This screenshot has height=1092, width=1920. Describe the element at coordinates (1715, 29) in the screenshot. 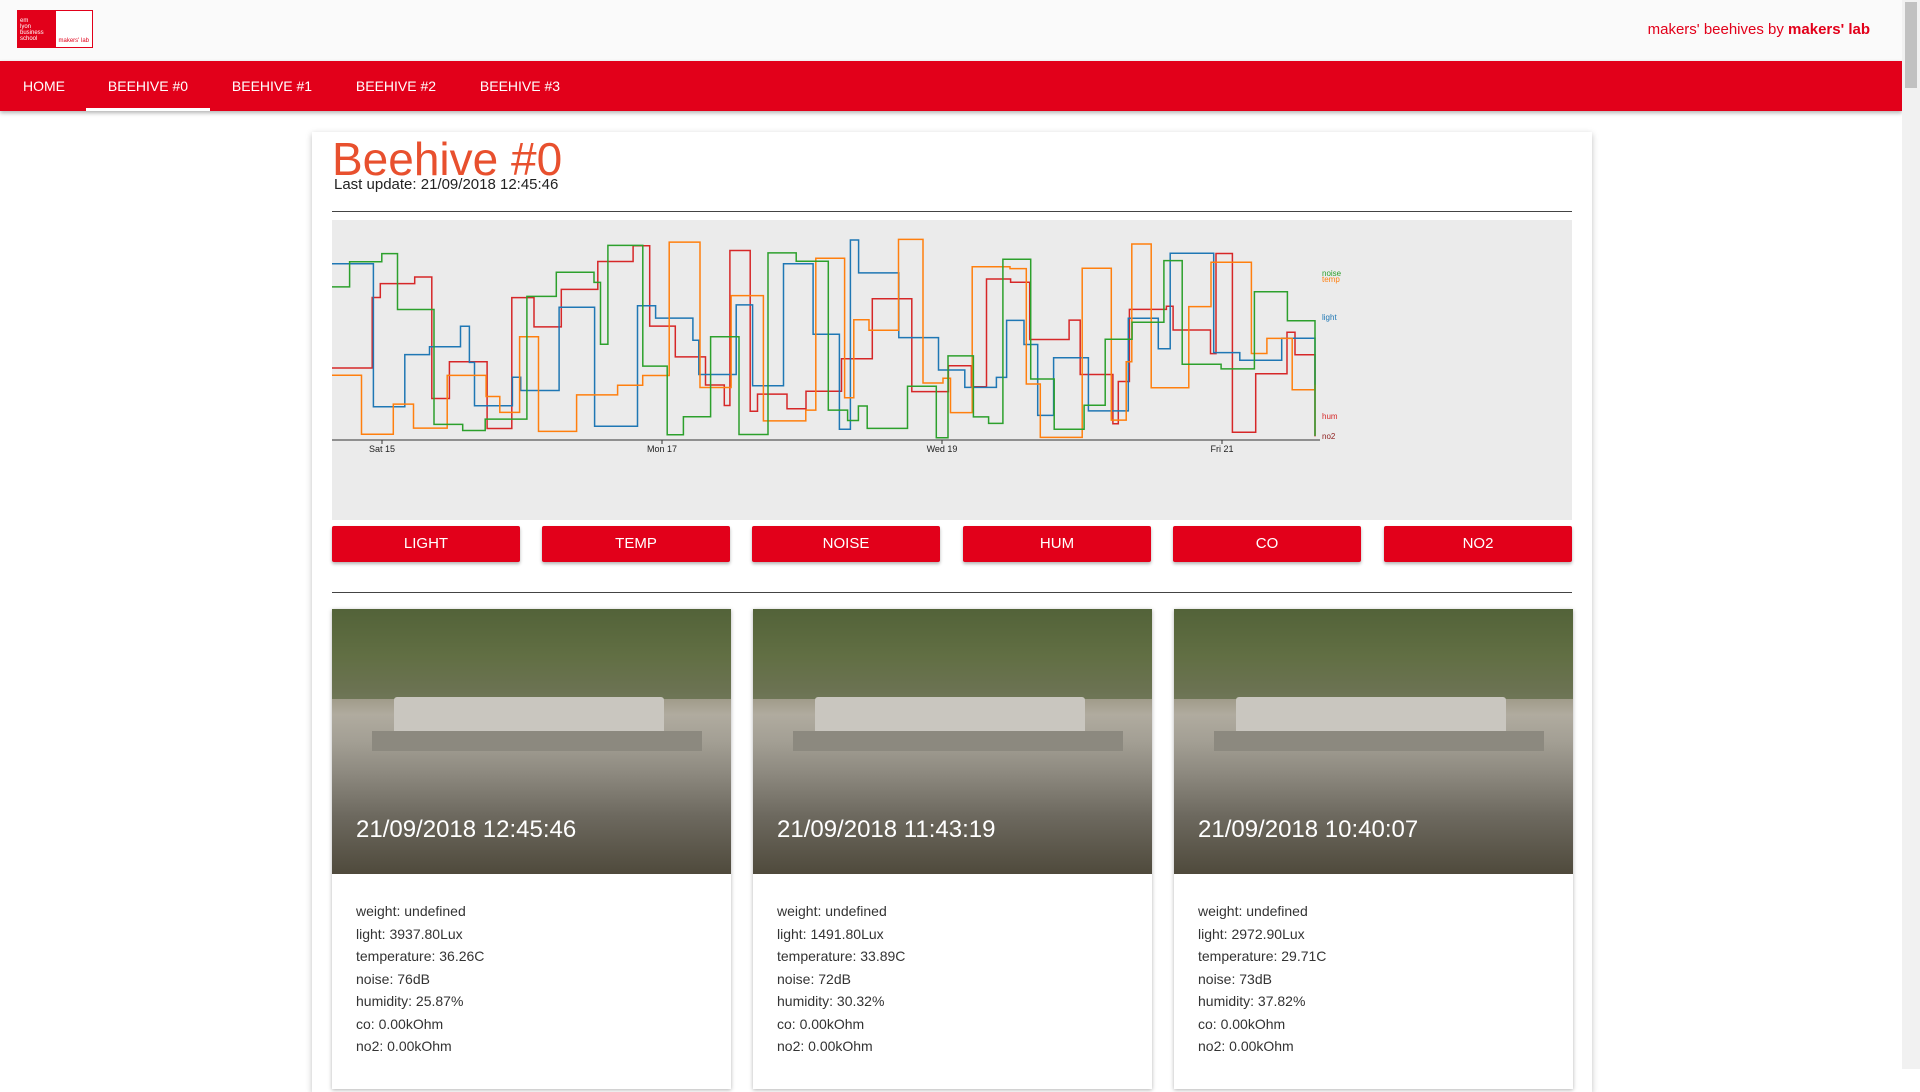

I see `brand-prefix: makers' beehives by` at that location.